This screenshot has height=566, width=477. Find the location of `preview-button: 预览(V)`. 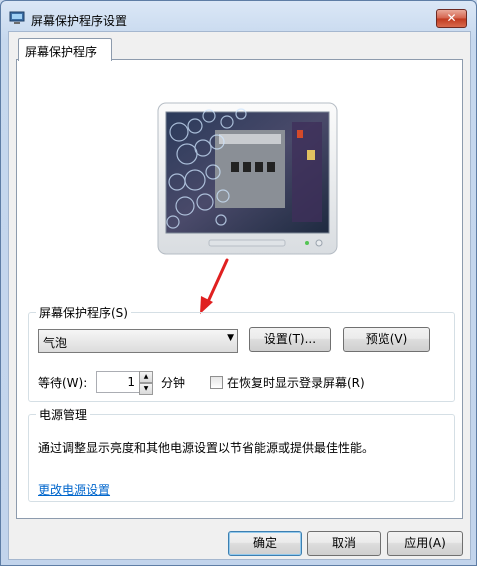

preview-button: 预览(V) is located at coordinates (386, 339).